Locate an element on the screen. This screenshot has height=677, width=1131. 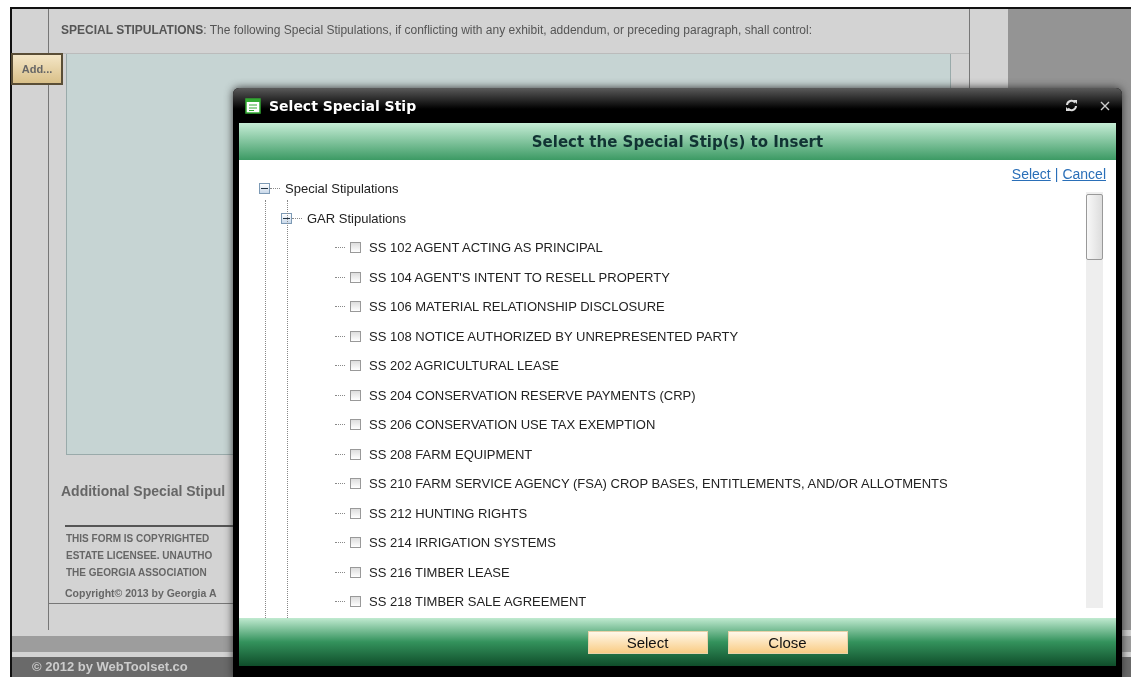
footer-text: © 2012 by WebToolset.co is located at coordinates (109, 666).